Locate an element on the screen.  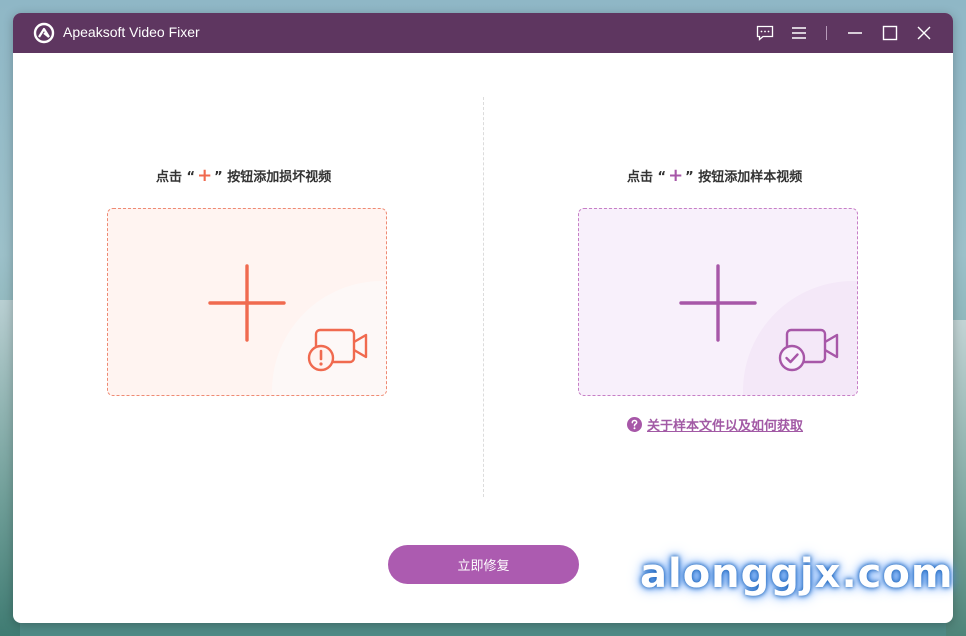
close-icon is located at coordinates (924, 33).